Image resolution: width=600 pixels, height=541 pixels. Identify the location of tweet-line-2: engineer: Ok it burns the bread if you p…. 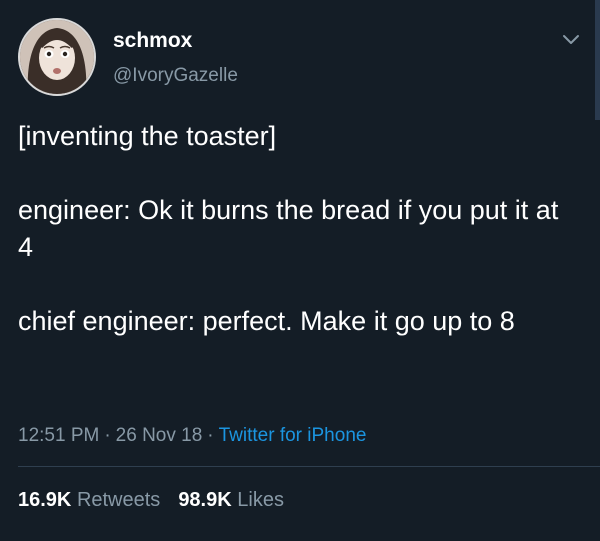
(292, 228).